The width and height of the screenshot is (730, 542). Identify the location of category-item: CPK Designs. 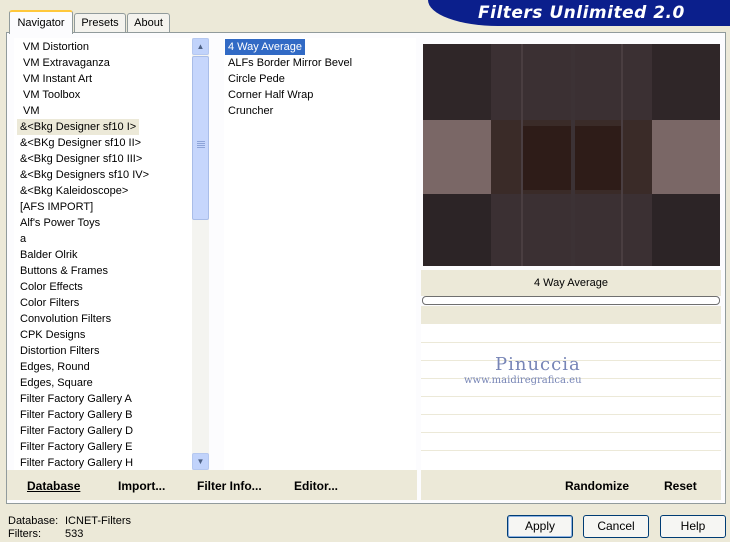
(52, 335).